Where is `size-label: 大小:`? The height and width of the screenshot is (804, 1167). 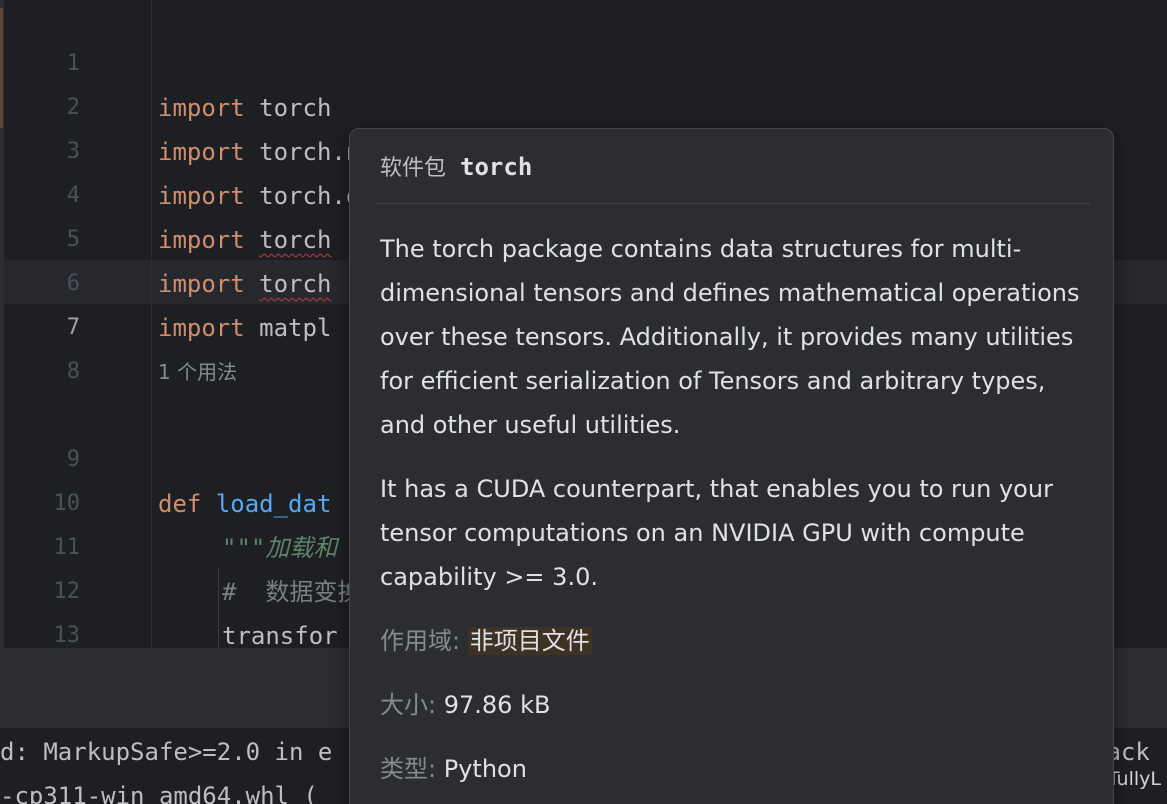 size-label: 大小: is located at coordinates (408, 705).